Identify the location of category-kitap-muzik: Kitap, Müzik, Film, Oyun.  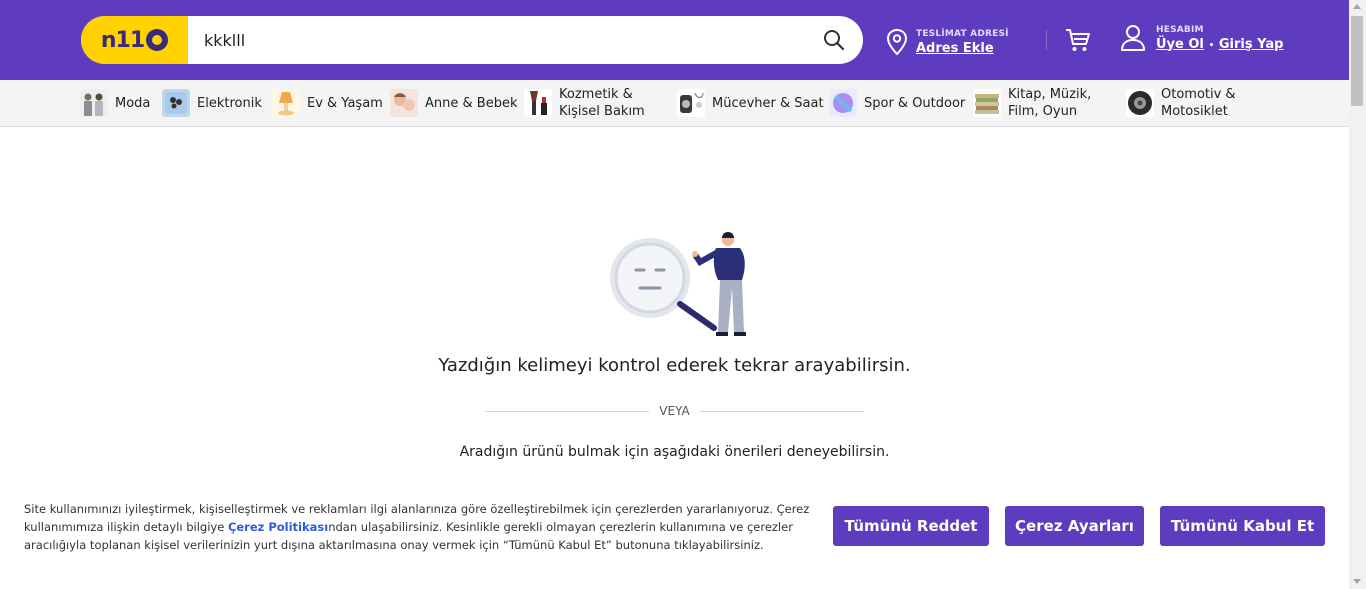
(1032, 103).